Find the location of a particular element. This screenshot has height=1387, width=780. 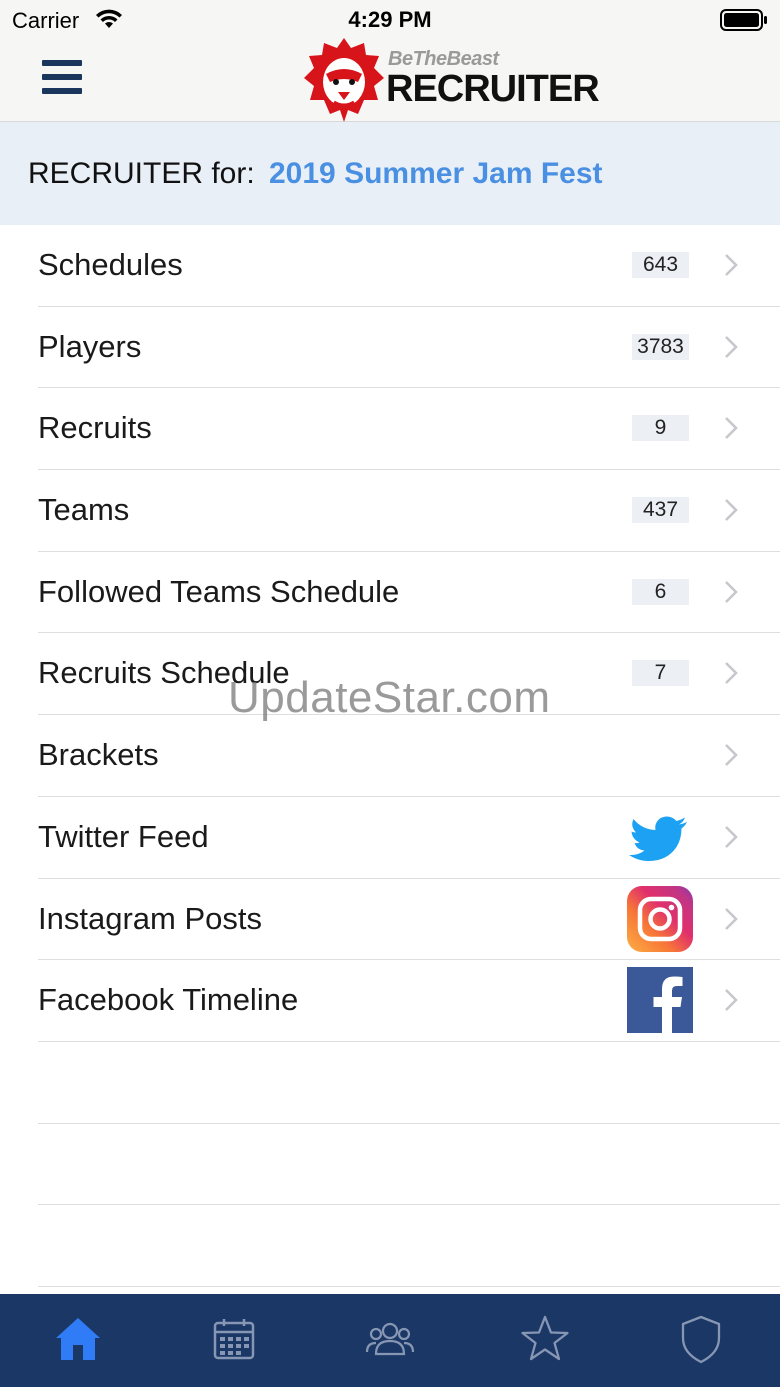

app-logo: BeTheBeast RECRUITER is located at coordinates (452, 80).